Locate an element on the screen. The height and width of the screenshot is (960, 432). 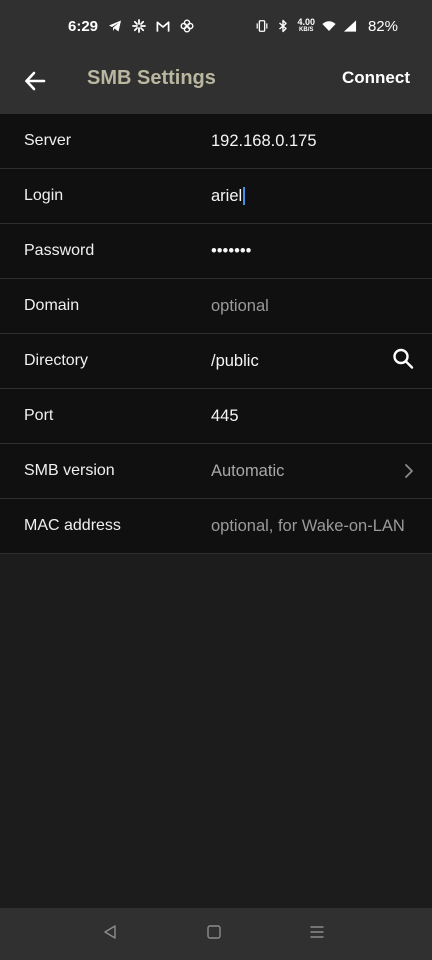
bluetooth-icon is located at coordinates (283, 26).